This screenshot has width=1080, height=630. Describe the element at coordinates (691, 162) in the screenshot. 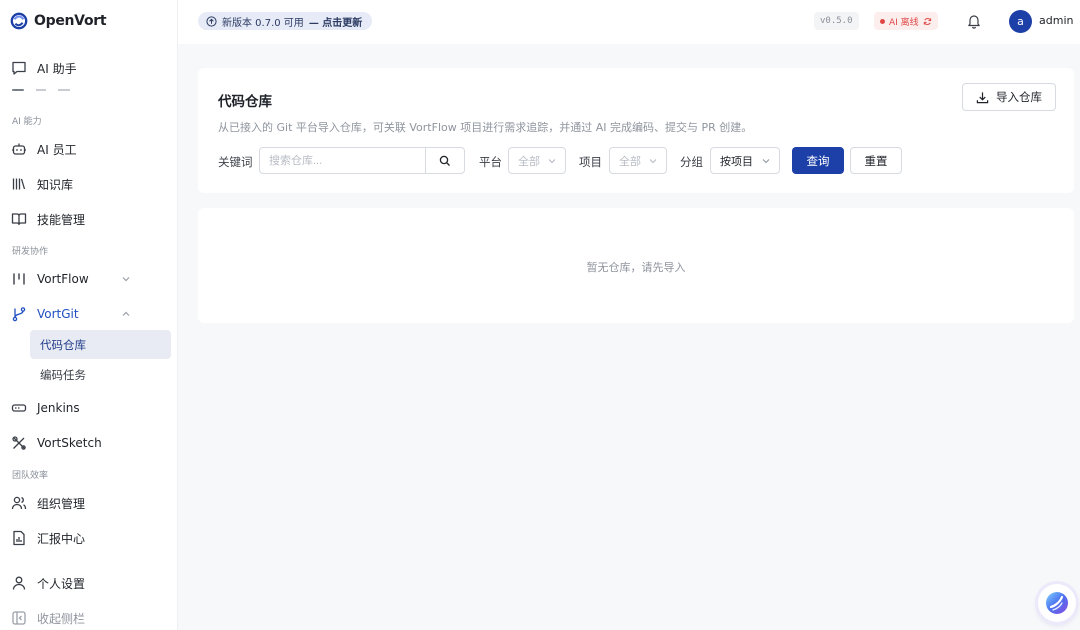

I see `group-label: 分组` at that location.